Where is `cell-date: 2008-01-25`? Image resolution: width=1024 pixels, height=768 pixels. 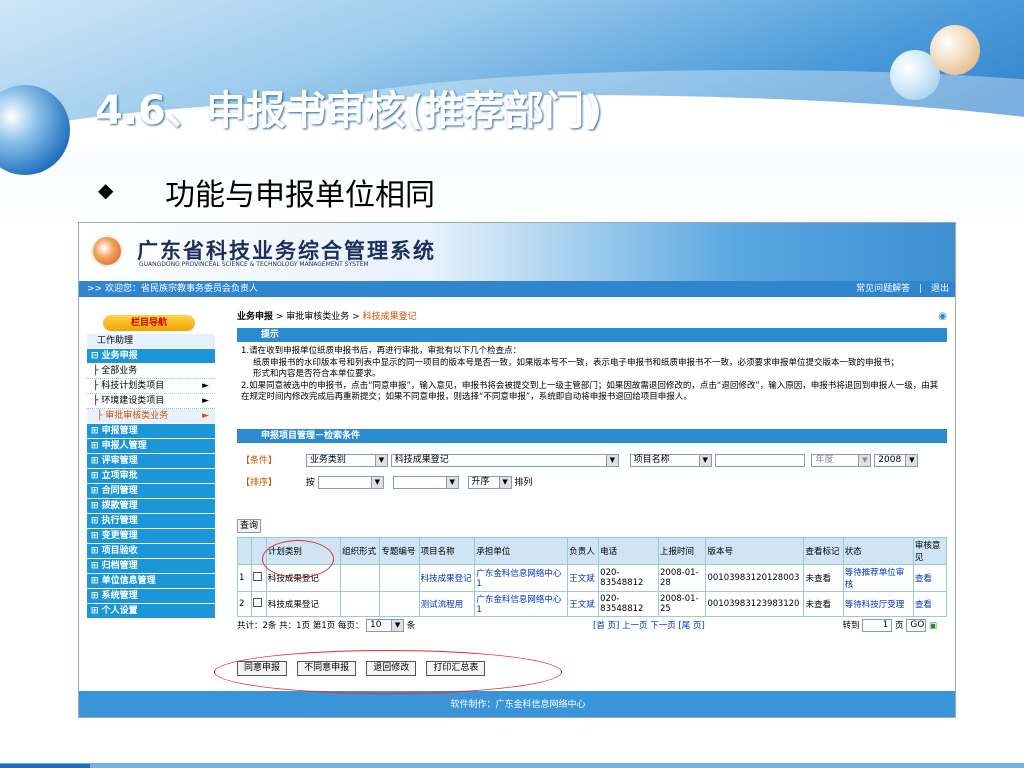 cell-date: 2008-01-25 is located at coordinates (682, 604).